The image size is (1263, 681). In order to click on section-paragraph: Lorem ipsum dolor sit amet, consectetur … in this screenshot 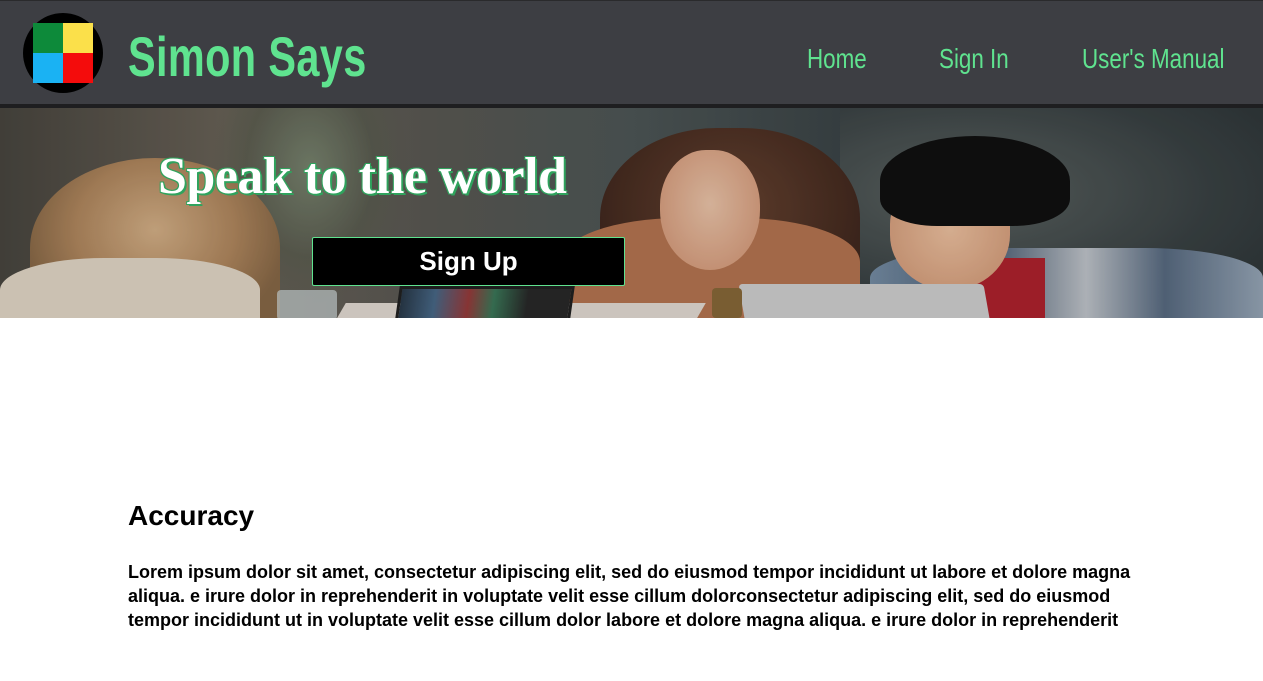, I will do `click(629, 596)`.